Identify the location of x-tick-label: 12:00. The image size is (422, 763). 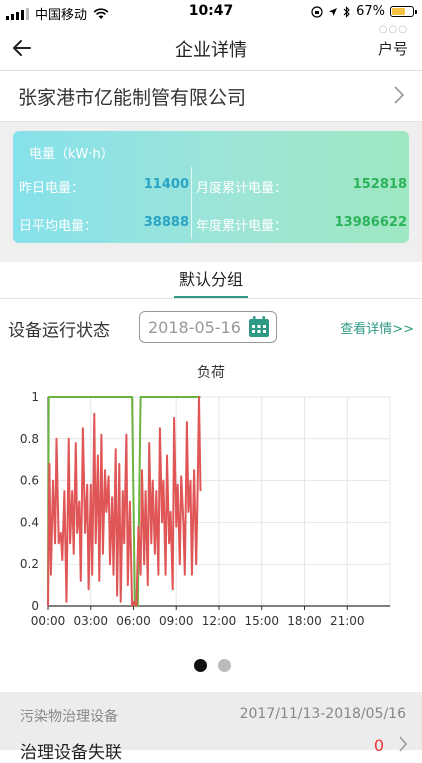
(219, 621).